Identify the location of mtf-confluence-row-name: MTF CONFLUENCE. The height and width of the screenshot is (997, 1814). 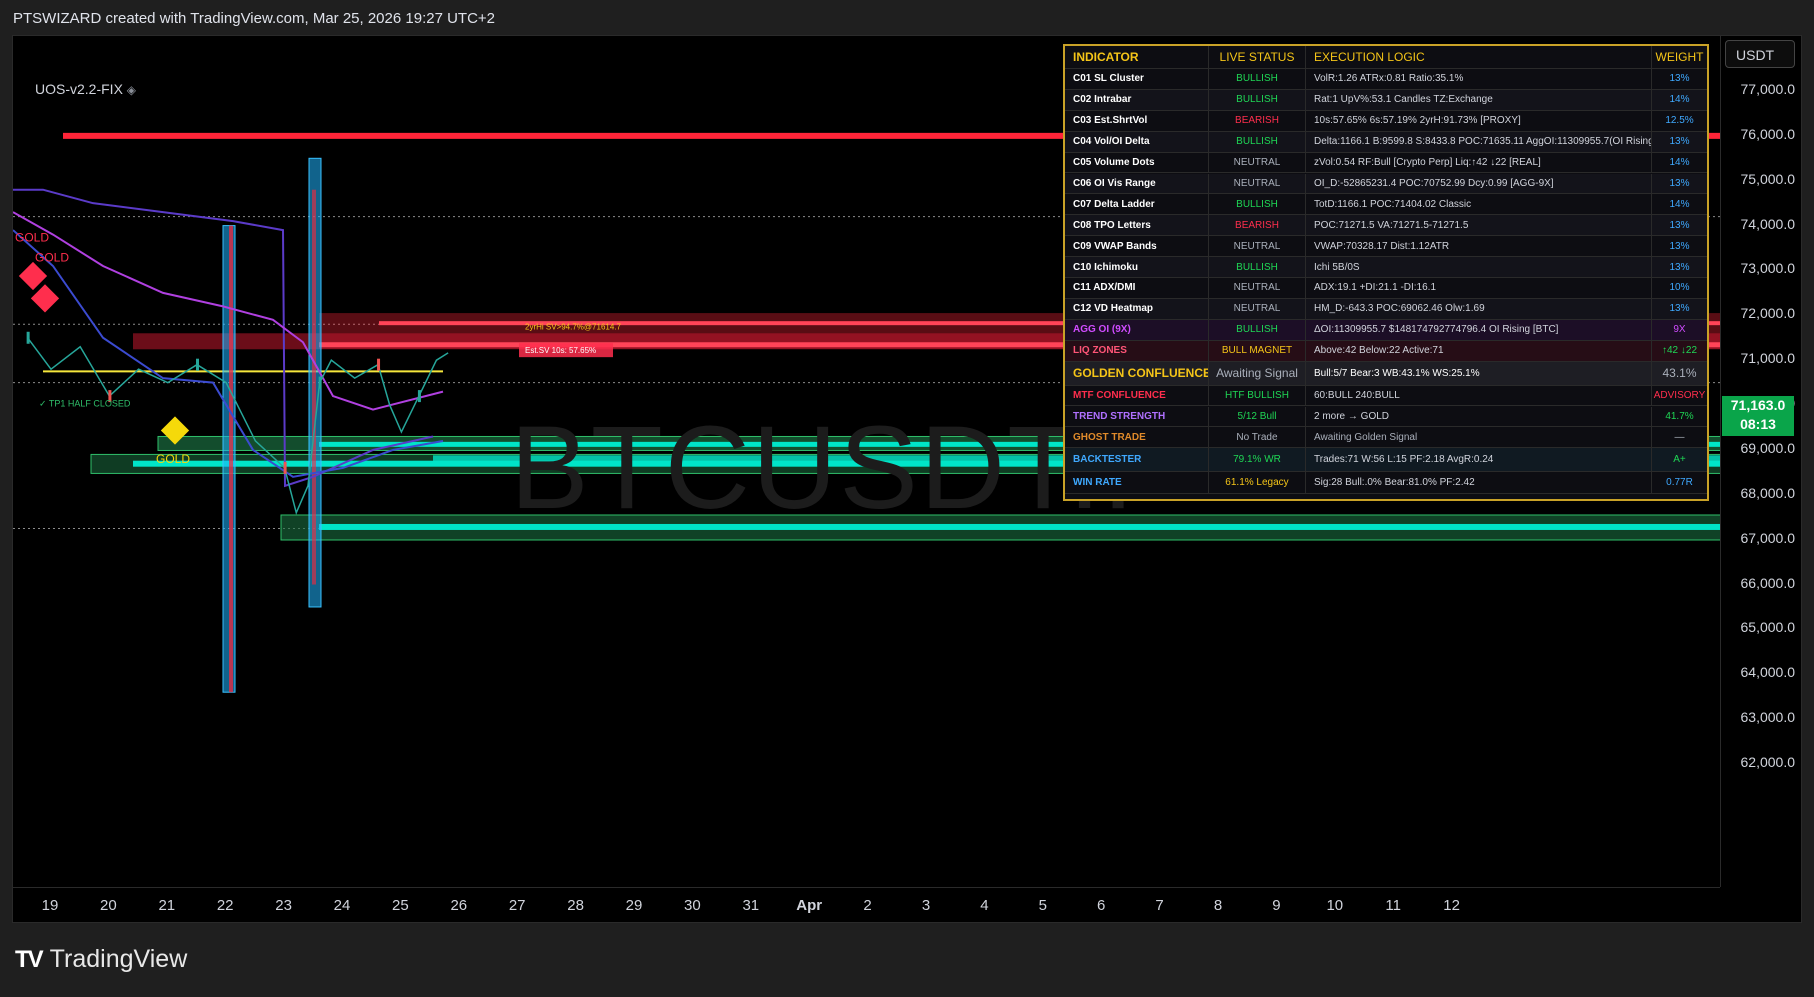
(1137, 395).